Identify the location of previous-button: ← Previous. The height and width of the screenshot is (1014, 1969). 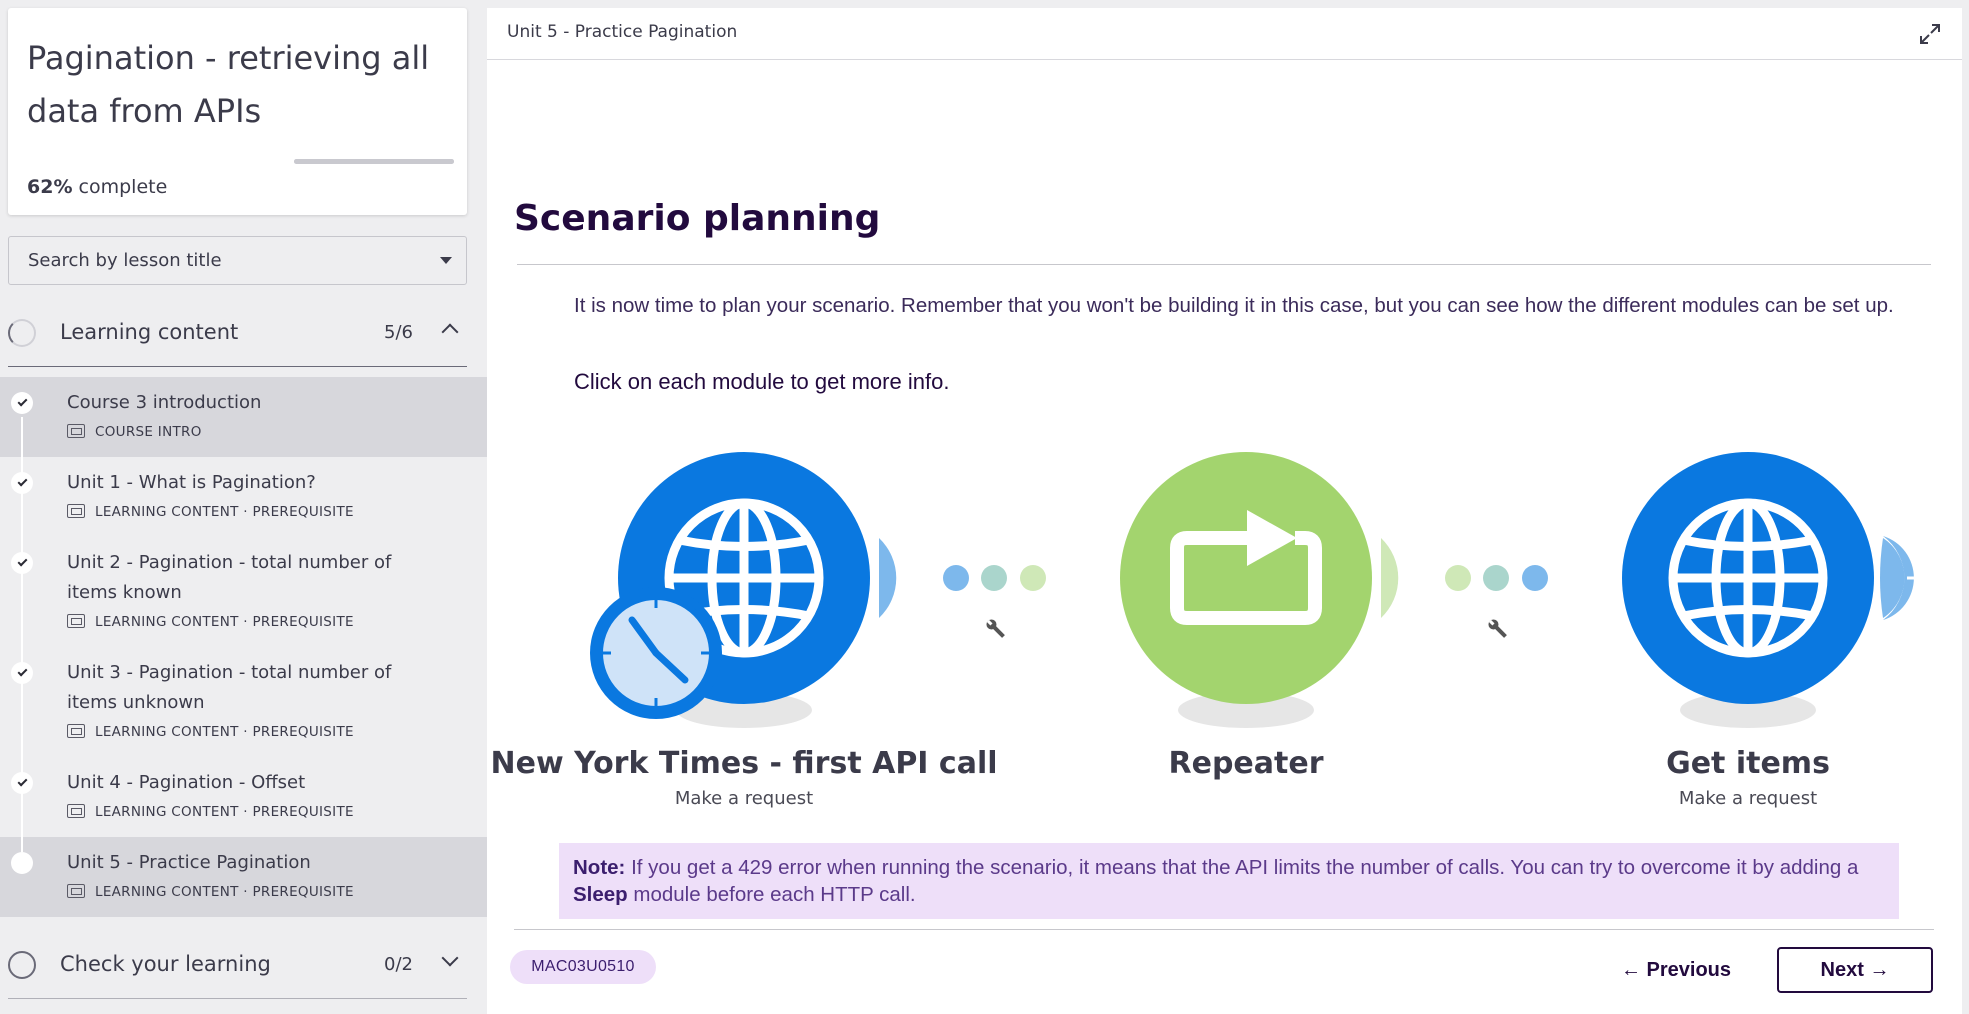
(1676, 970).